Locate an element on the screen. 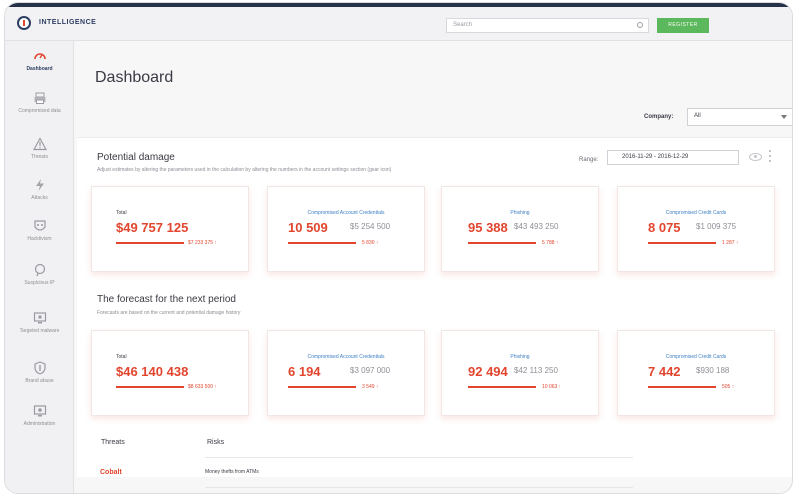 The height and width of the screenshot is (497, 797). card-value: 92 494 is located at coordinates (488, 371).